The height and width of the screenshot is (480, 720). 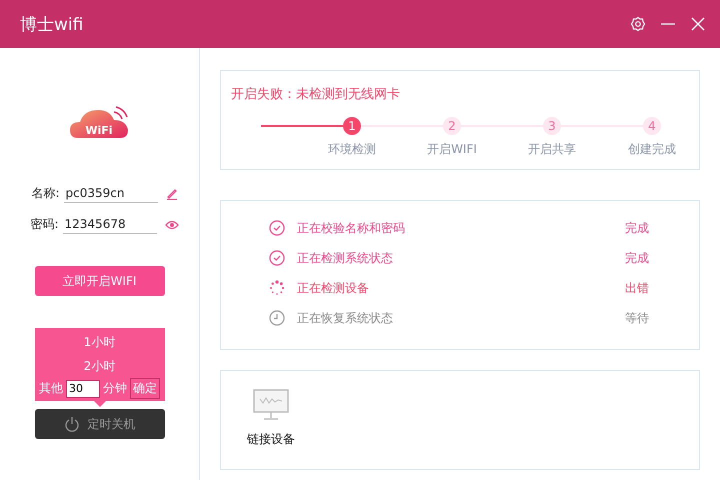 What do you see at coordinates (345, 258) in the screenshot?
I see `task-label: 正在检测系统状态` at bounding box center [345, 258].